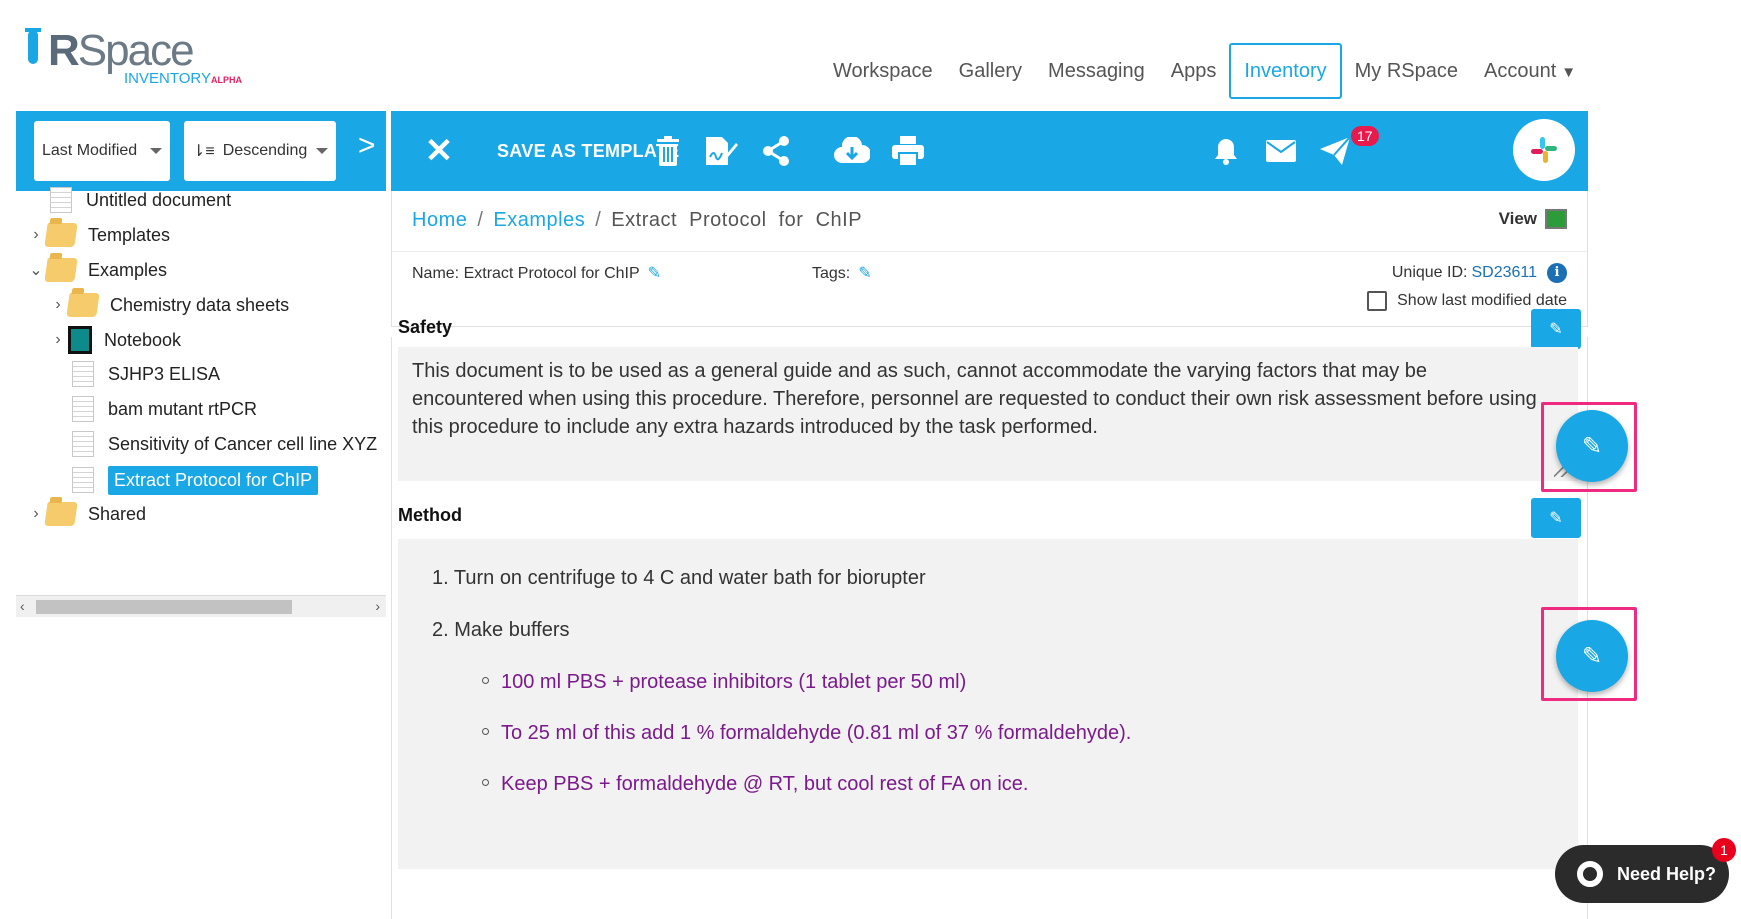  What do you see at coordinates (539, 220) in the screenshot?
I see `breadcrumb-examples: Examples` at bounding box center [539, 220].